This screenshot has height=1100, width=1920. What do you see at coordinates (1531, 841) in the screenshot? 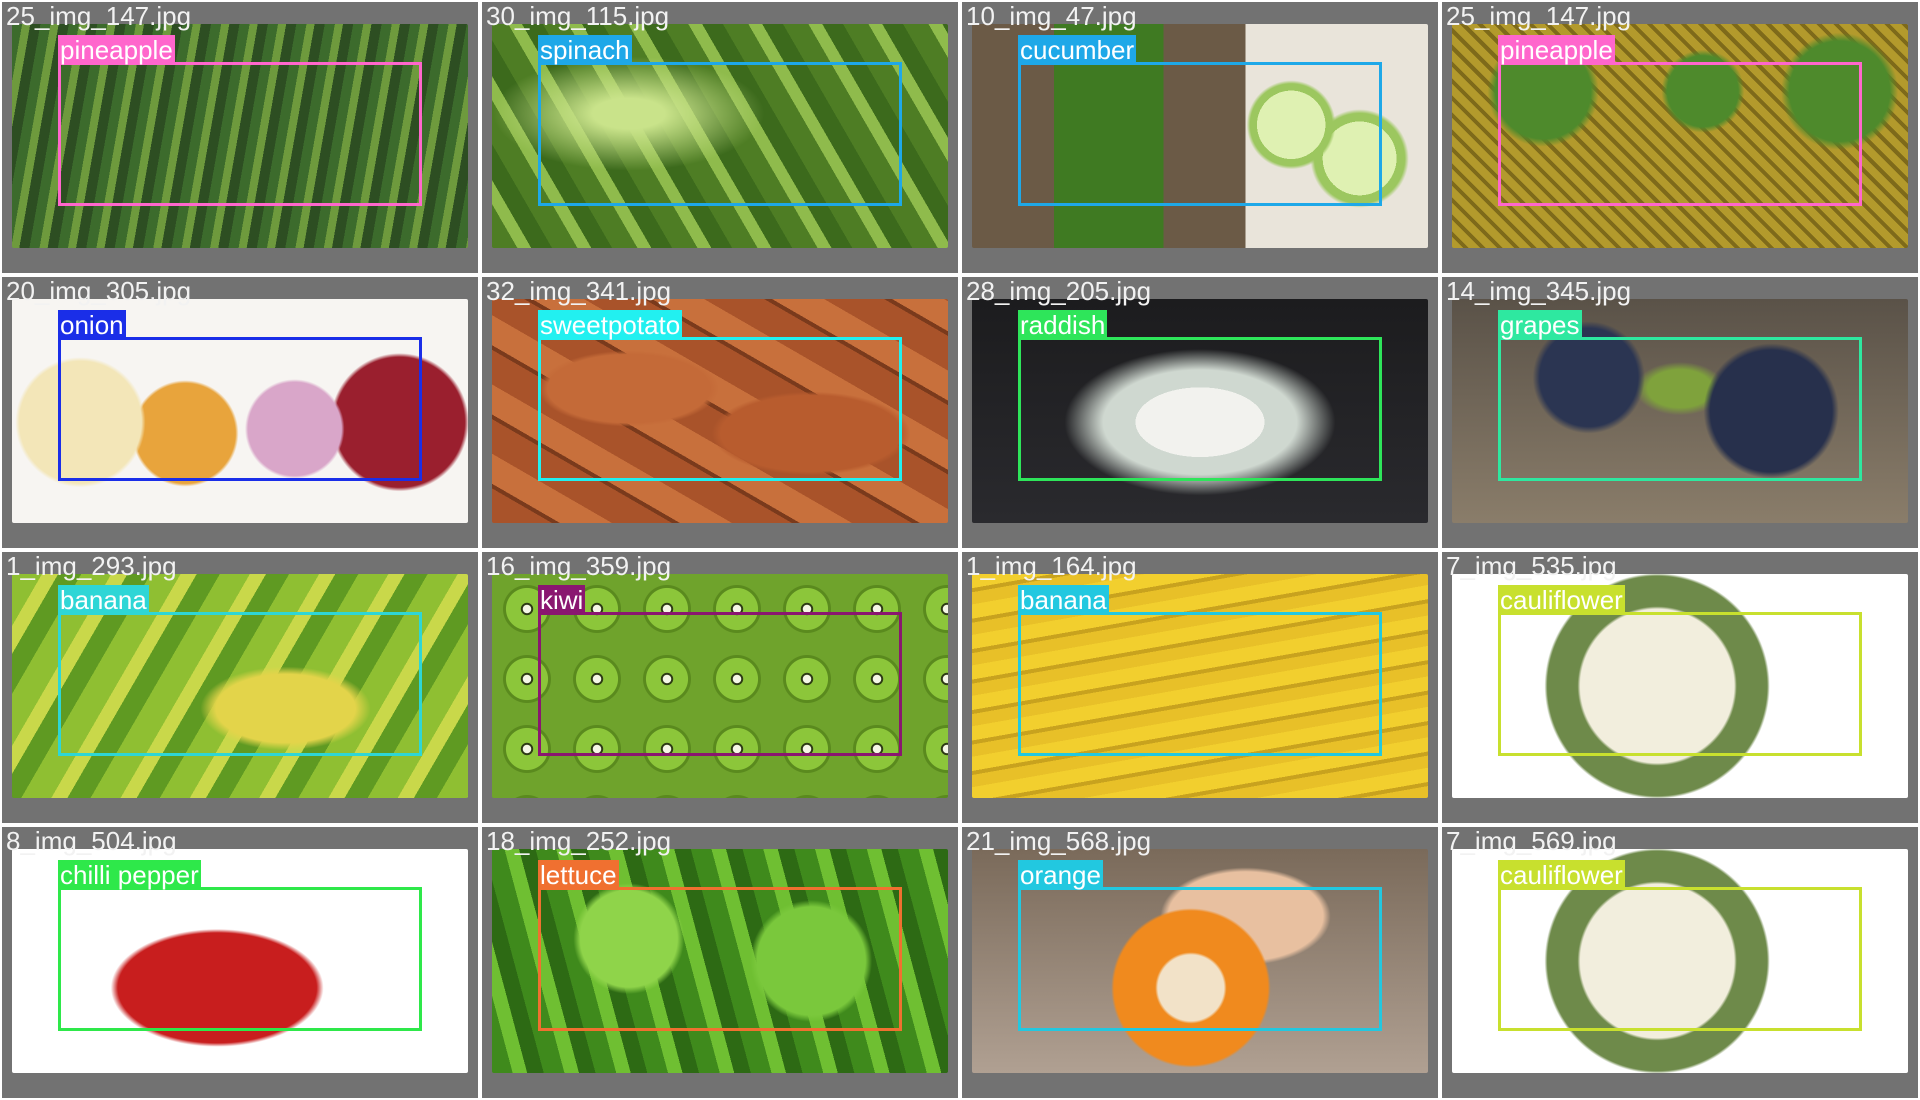
I see `tile-filename: 7_img_569.jpg` at bounding box center [1531, 841].